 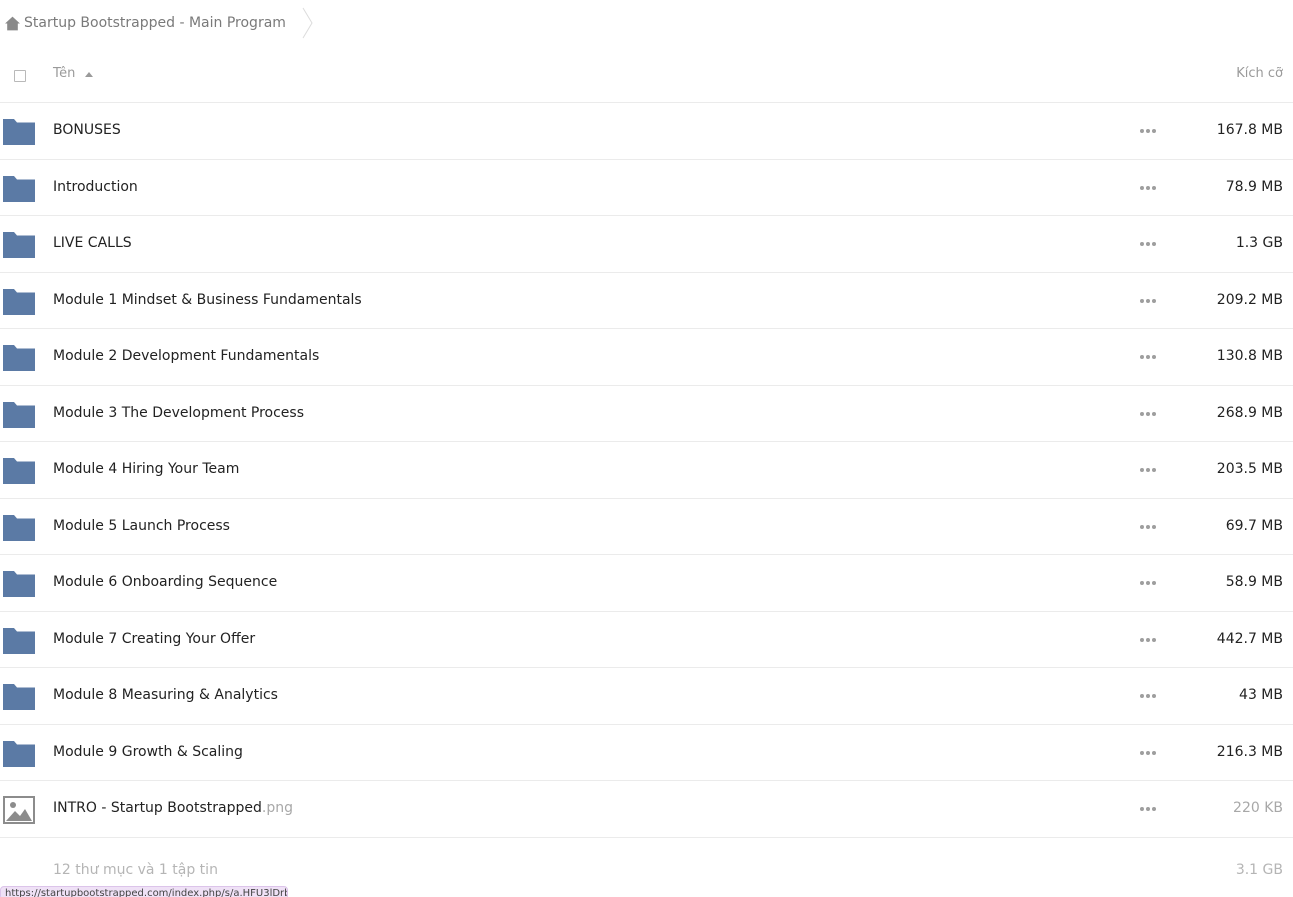 What do you see at coordinates (1261, 695) in the screenshot?
I see `item-size: 43 MB` at bounding box center [1261, 695].